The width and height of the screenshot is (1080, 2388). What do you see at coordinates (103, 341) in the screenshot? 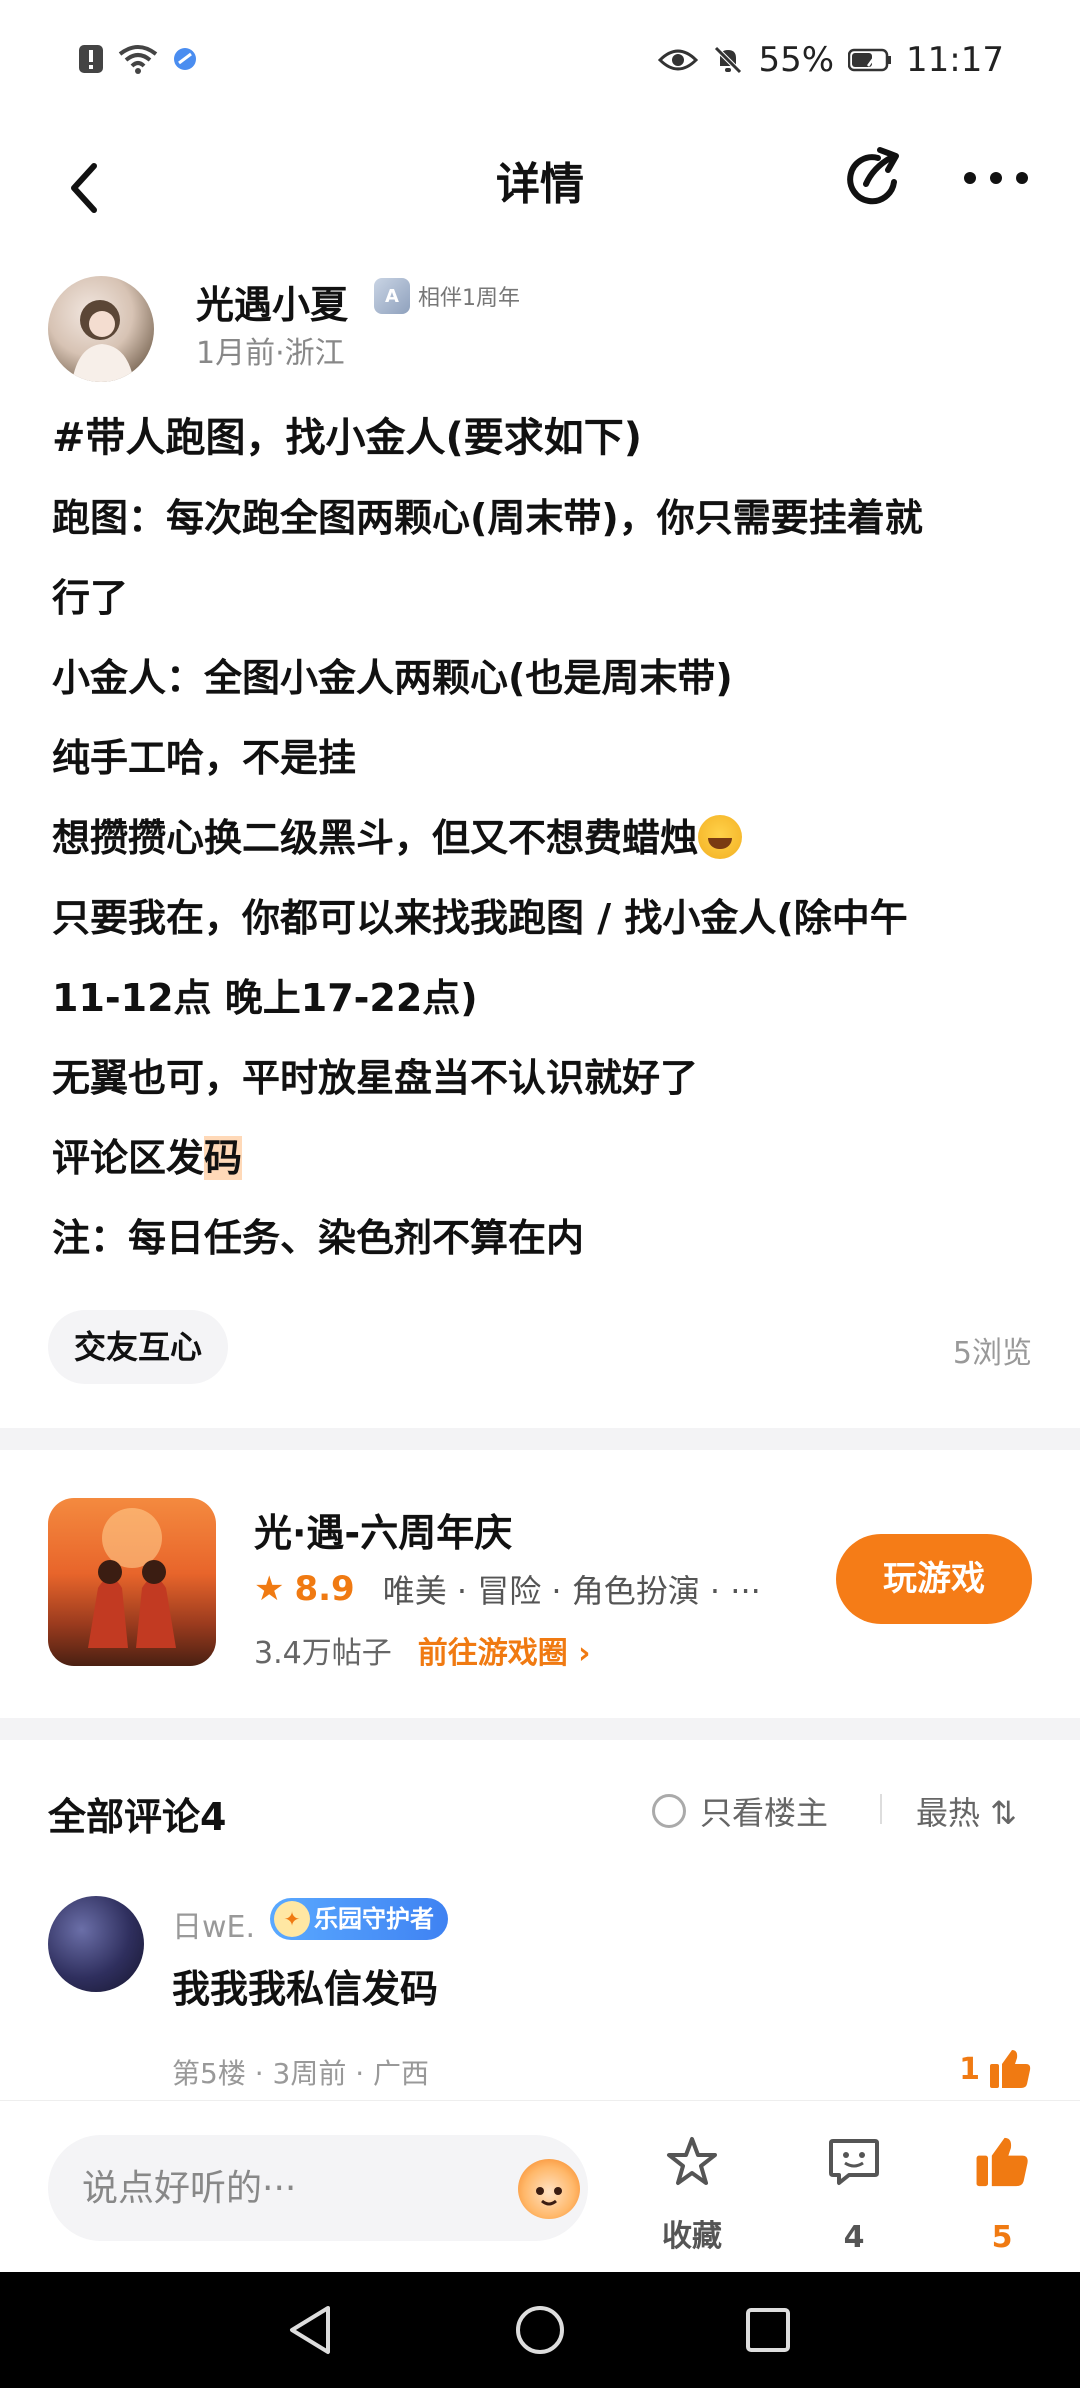
I see `avatar-figure-icon` at bounding box center [103, 341].